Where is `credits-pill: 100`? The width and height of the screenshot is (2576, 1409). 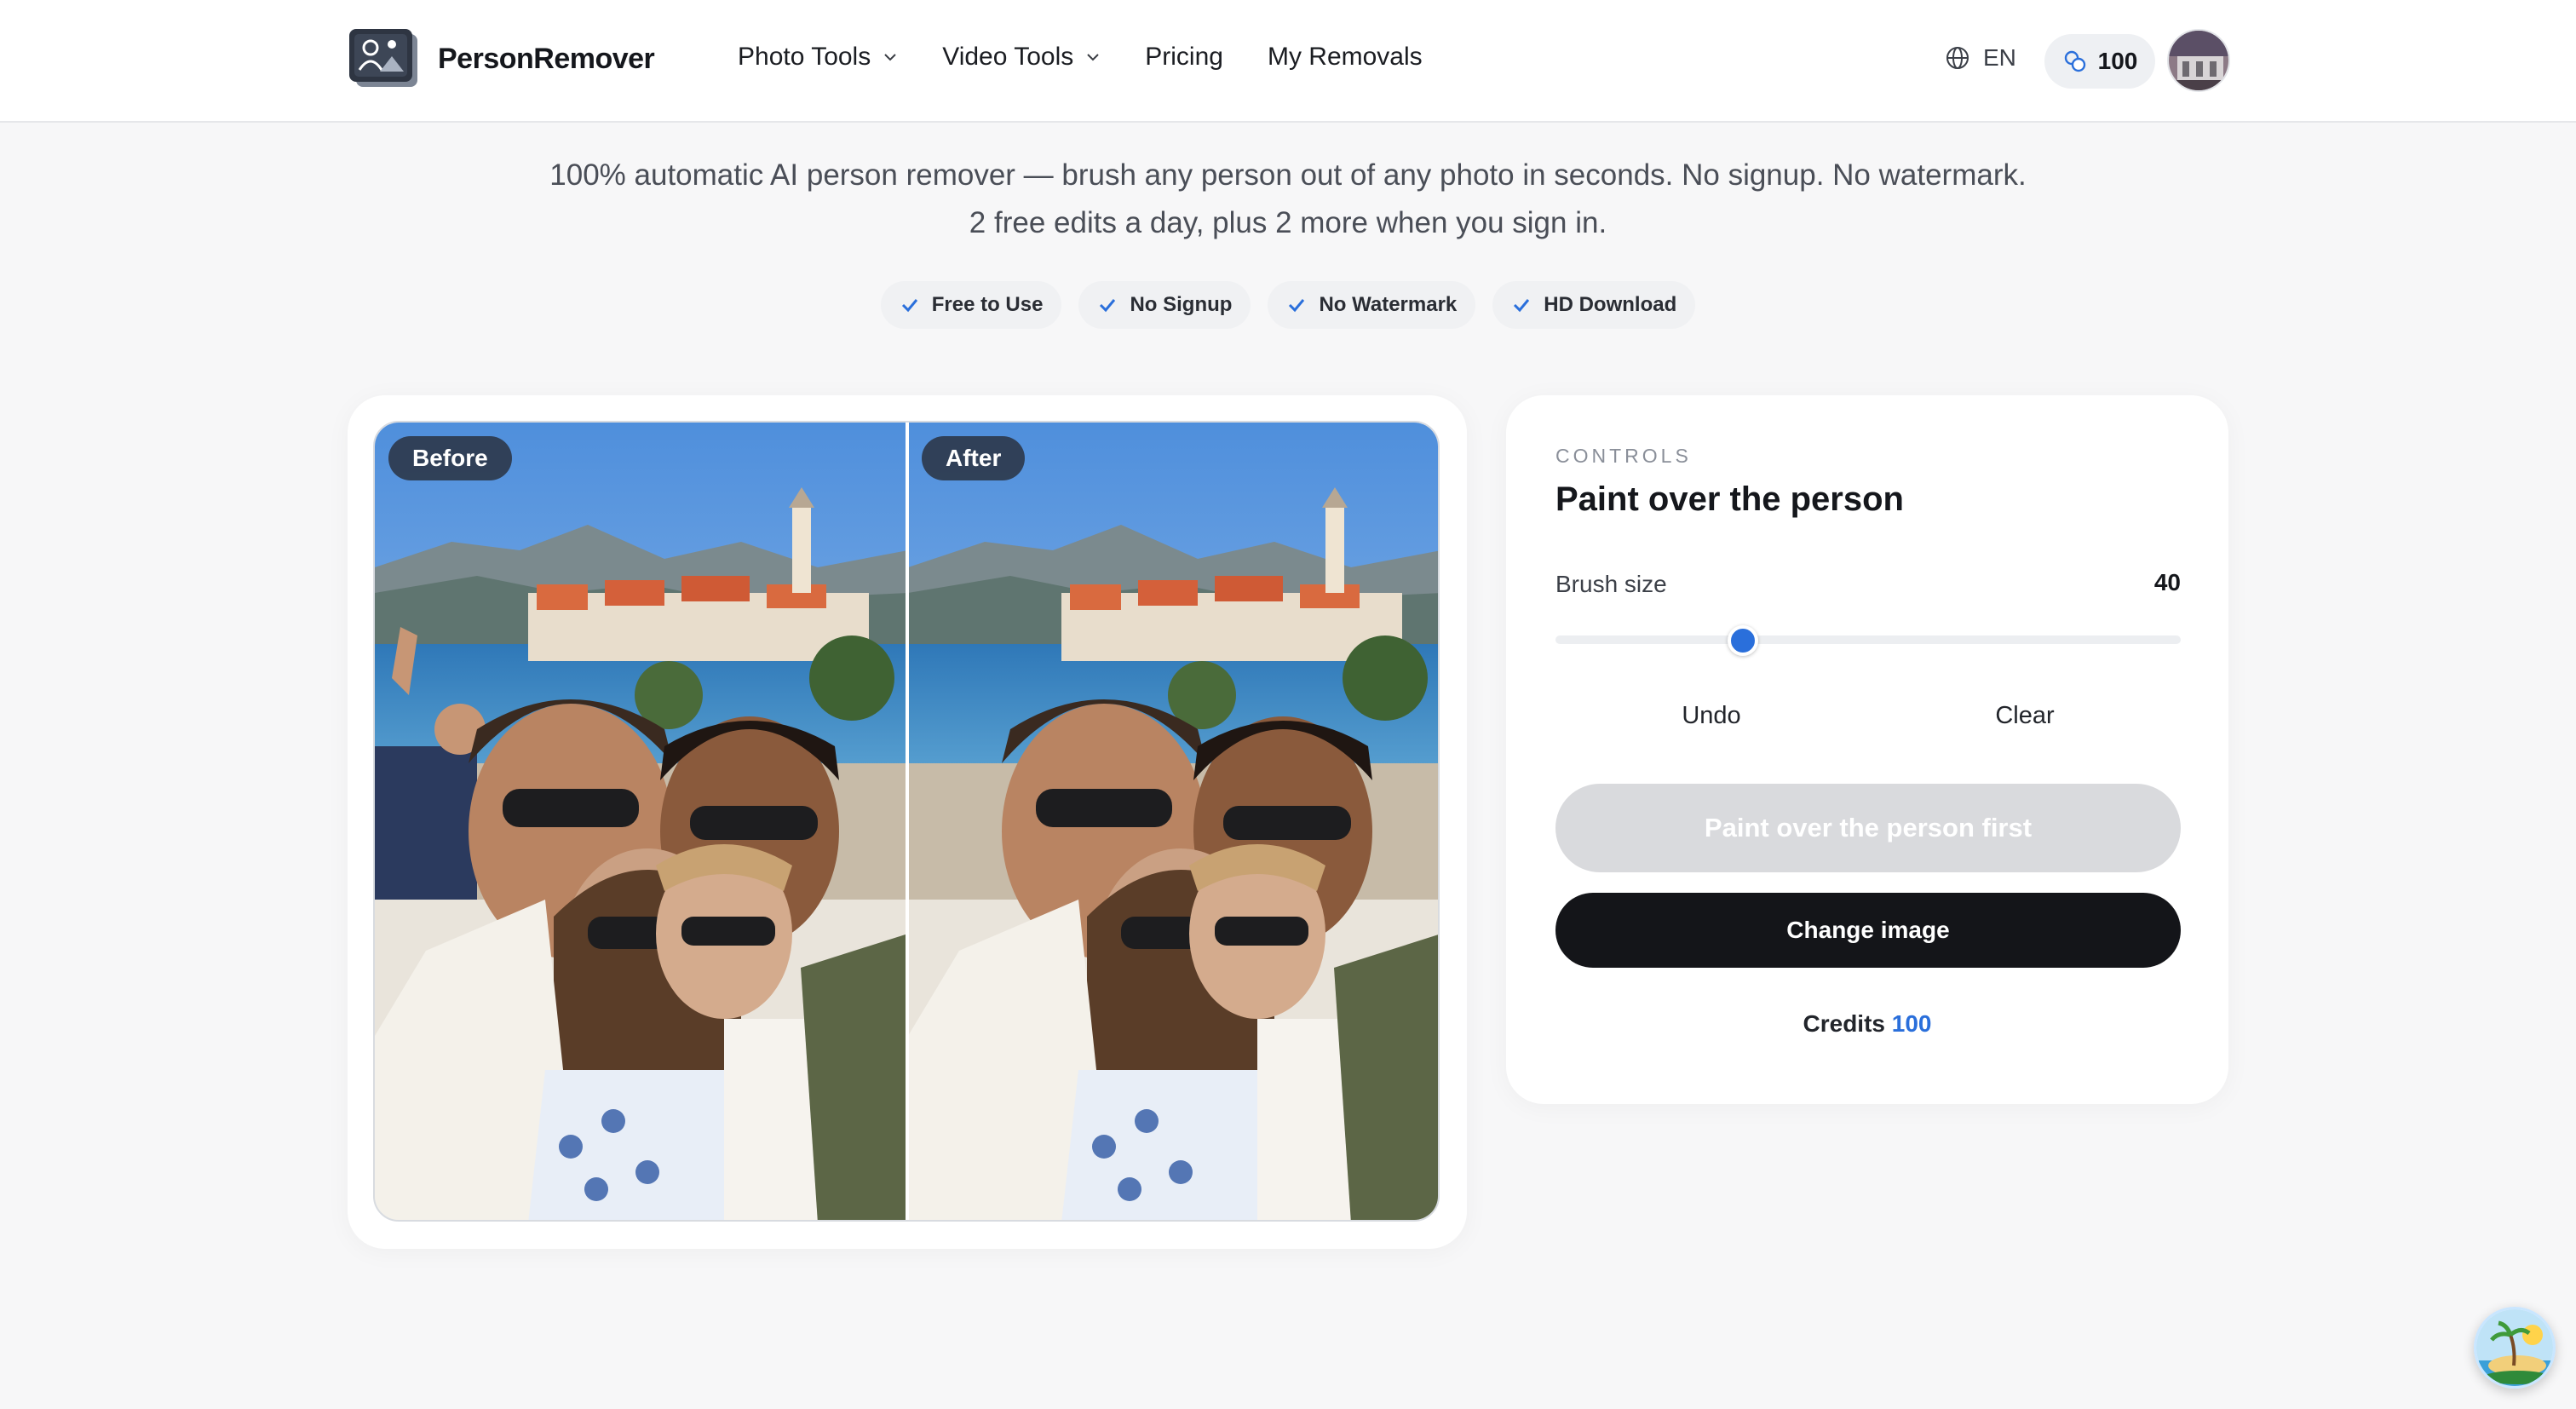
credits-pill: 100 is located at coordinates (2100, 61).